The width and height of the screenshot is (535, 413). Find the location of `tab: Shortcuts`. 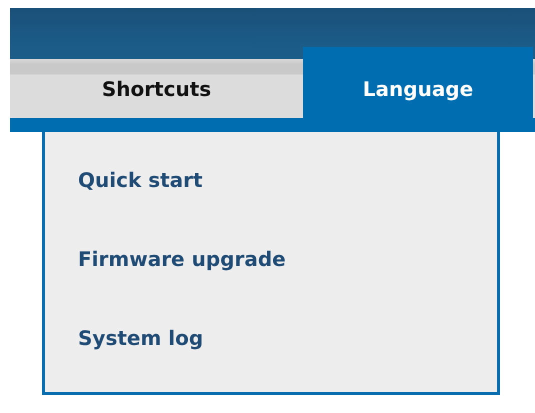

tab: Shortcuts is located at coordinates (156, 88).